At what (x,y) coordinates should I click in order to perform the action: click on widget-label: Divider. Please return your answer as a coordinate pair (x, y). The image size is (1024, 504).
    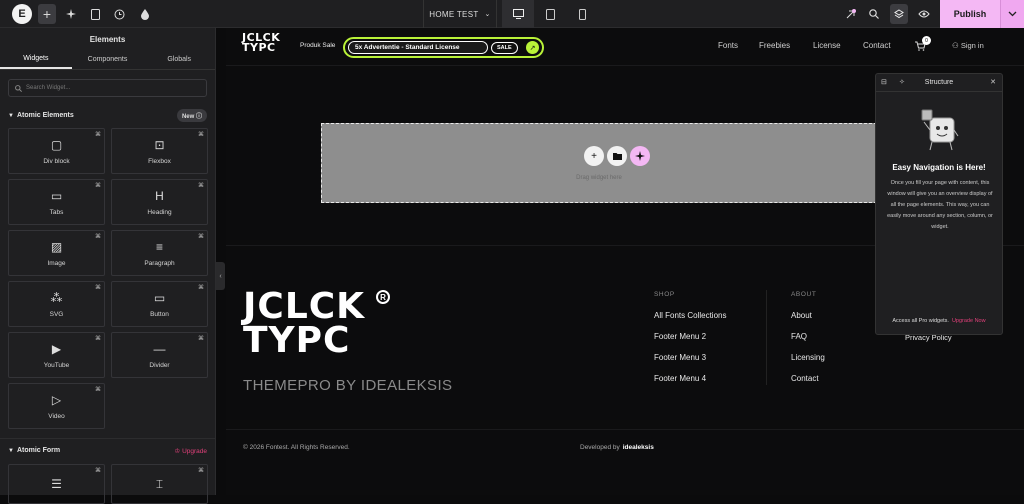
    Looking at the image, I should click on (159, 365).